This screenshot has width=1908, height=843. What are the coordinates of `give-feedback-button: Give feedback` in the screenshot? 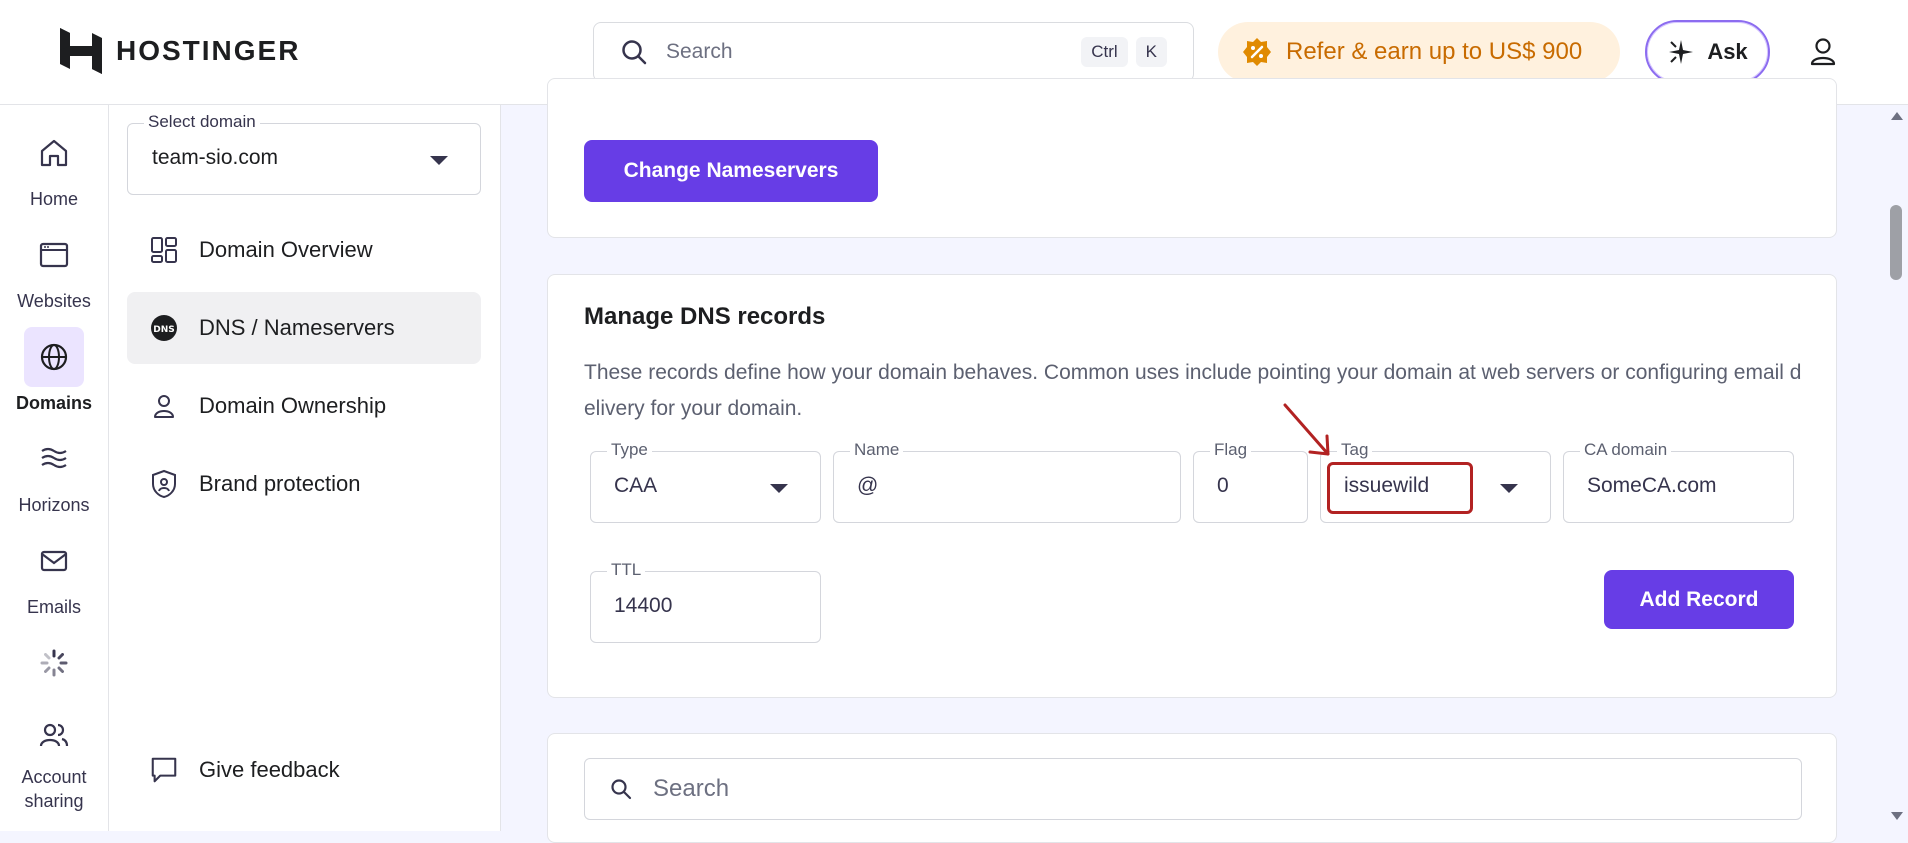 It's located at (304, 770).